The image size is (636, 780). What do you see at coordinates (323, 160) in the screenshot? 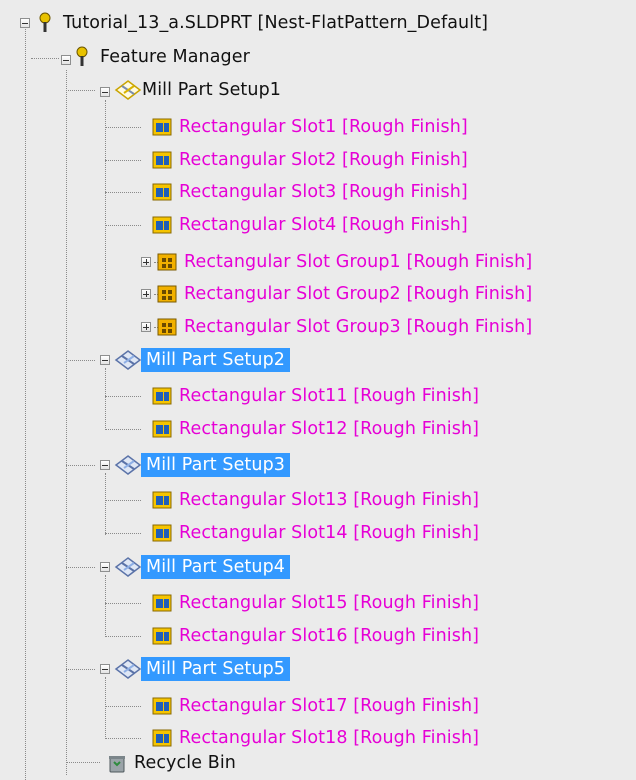
I see `operation-label: Rectangular Slot2 [Rough Finish]` at bounding box center [323, 160].